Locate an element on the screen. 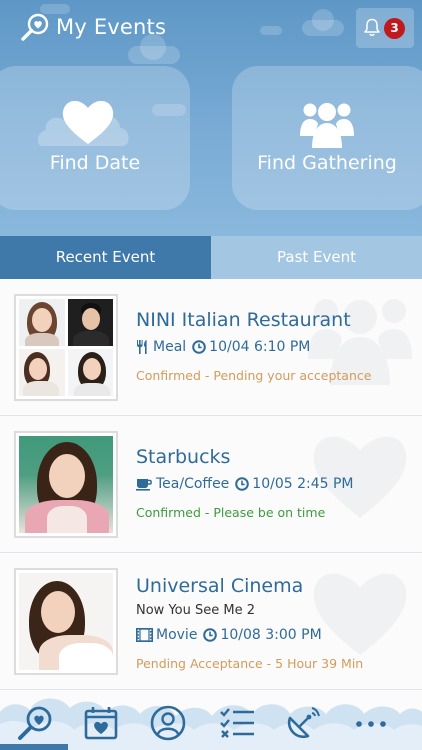 This screenshot has height=750, width=422. profile-icon is located at coordinates (168, 723).